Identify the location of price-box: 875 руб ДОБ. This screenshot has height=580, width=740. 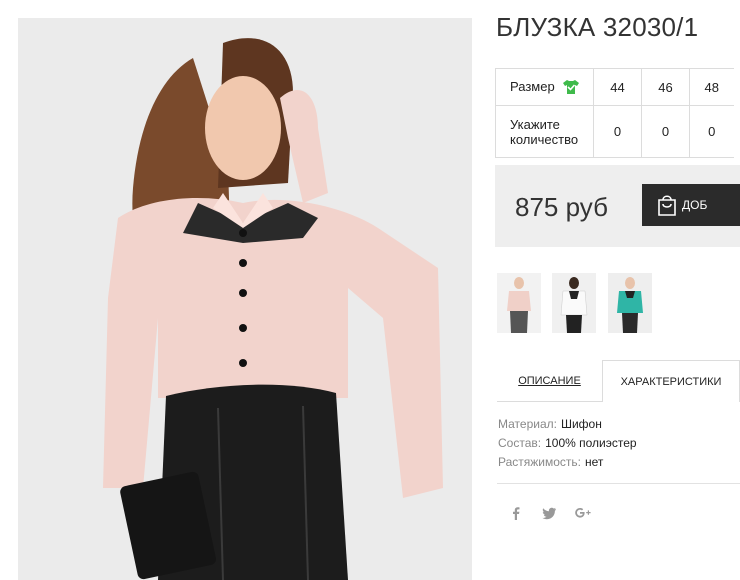
(617, 206).